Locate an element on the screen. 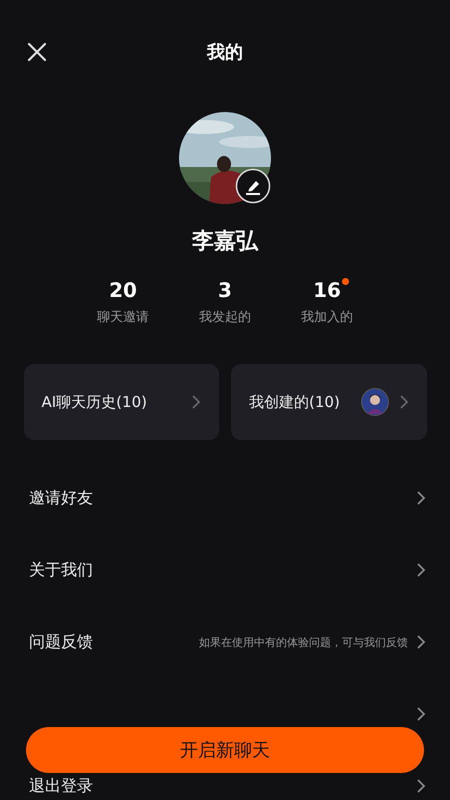 The image size is (450, 800). close-icon is located at coordinates (37, 52).